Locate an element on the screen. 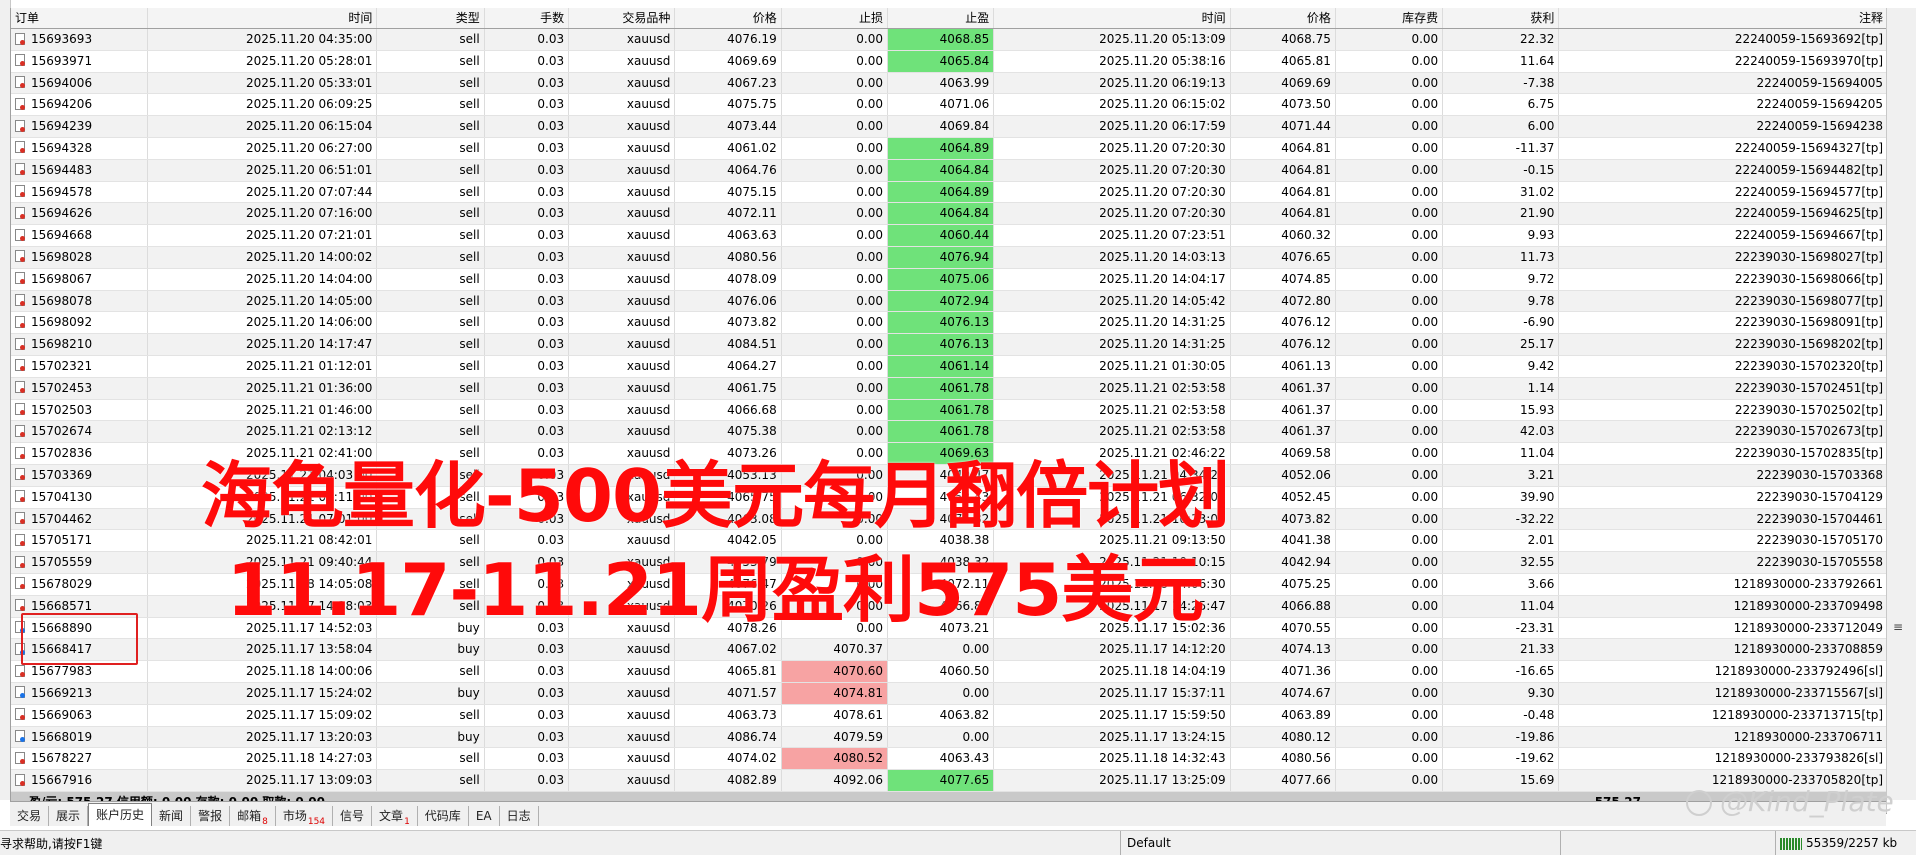 The image size is (1916, 855). cell-comment: 1218930000-233713715[tp] is located at coordinates (1797, 714).